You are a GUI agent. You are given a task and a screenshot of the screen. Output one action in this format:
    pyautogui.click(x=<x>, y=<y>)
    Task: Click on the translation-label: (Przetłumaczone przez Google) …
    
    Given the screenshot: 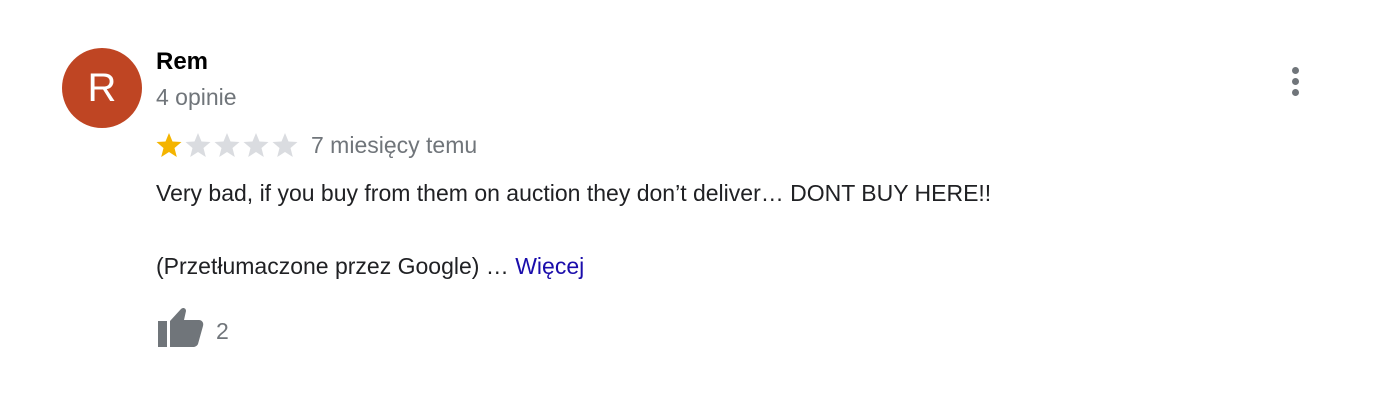 What is the action you would take?
    pyautogui.click(x=332, y=266)
    